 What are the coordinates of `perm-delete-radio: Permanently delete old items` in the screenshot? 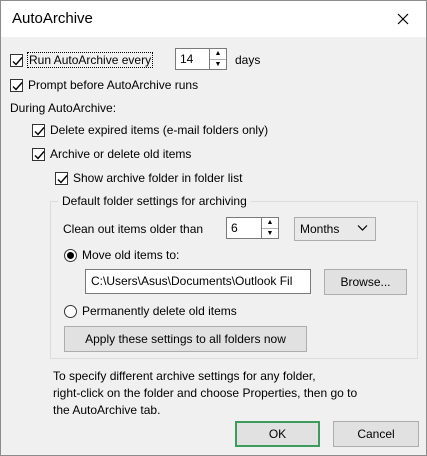 It's located at (150, 311).